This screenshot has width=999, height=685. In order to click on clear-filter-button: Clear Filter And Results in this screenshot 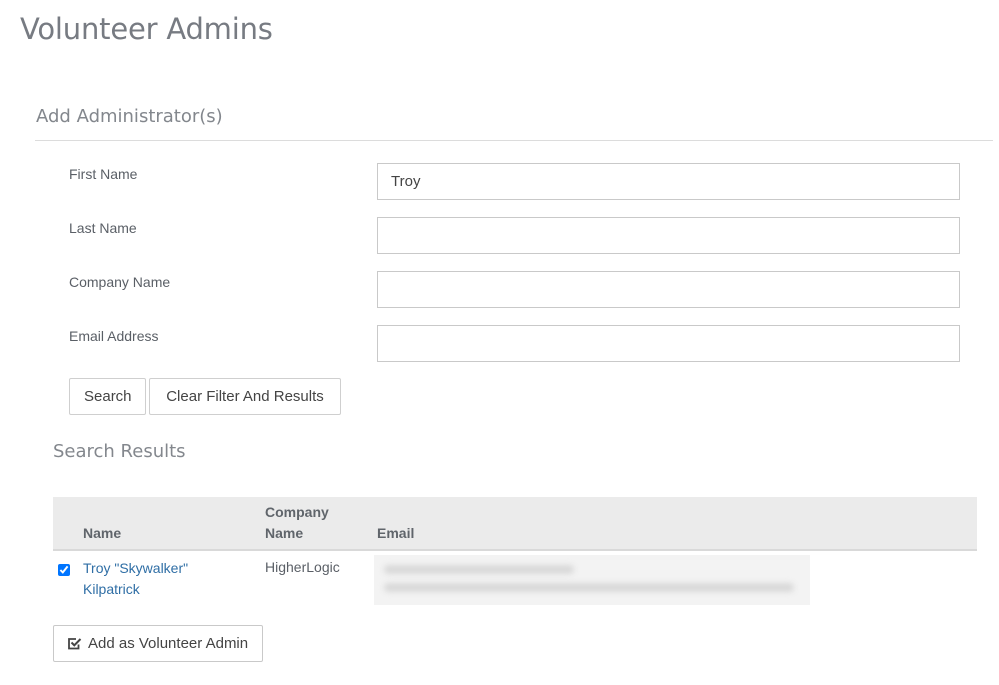, I will do `click(245, 396)`.